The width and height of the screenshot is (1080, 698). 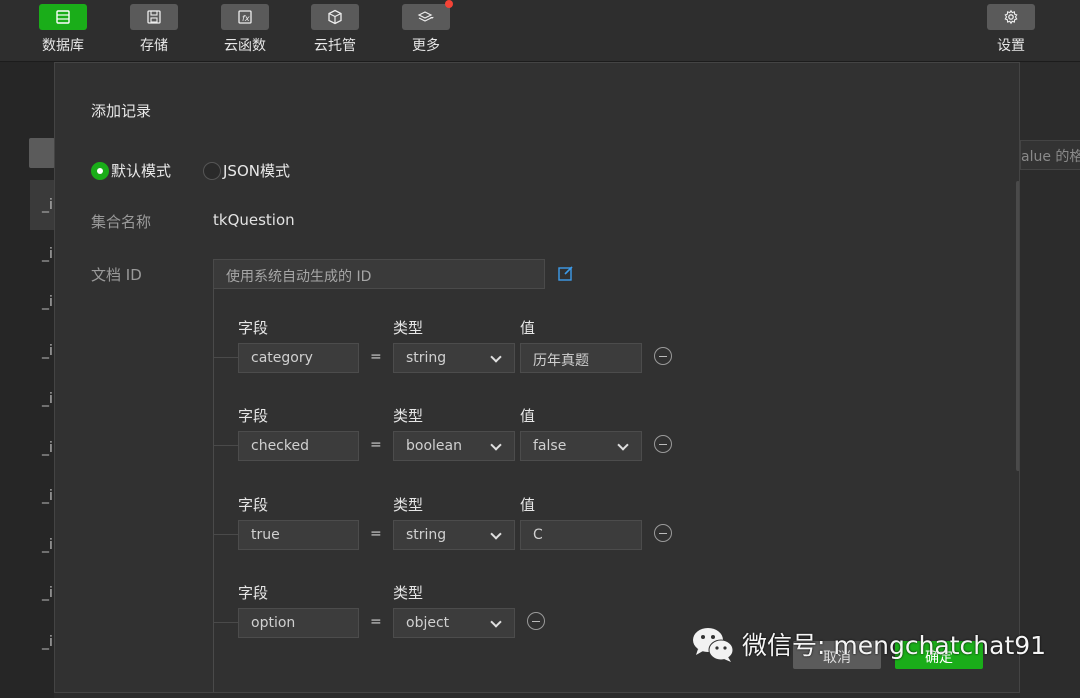 What do you see at coordinates (256, 171) in the screenshot?
I see `mode-label: JSON模式` at bounding box center [256, 171].